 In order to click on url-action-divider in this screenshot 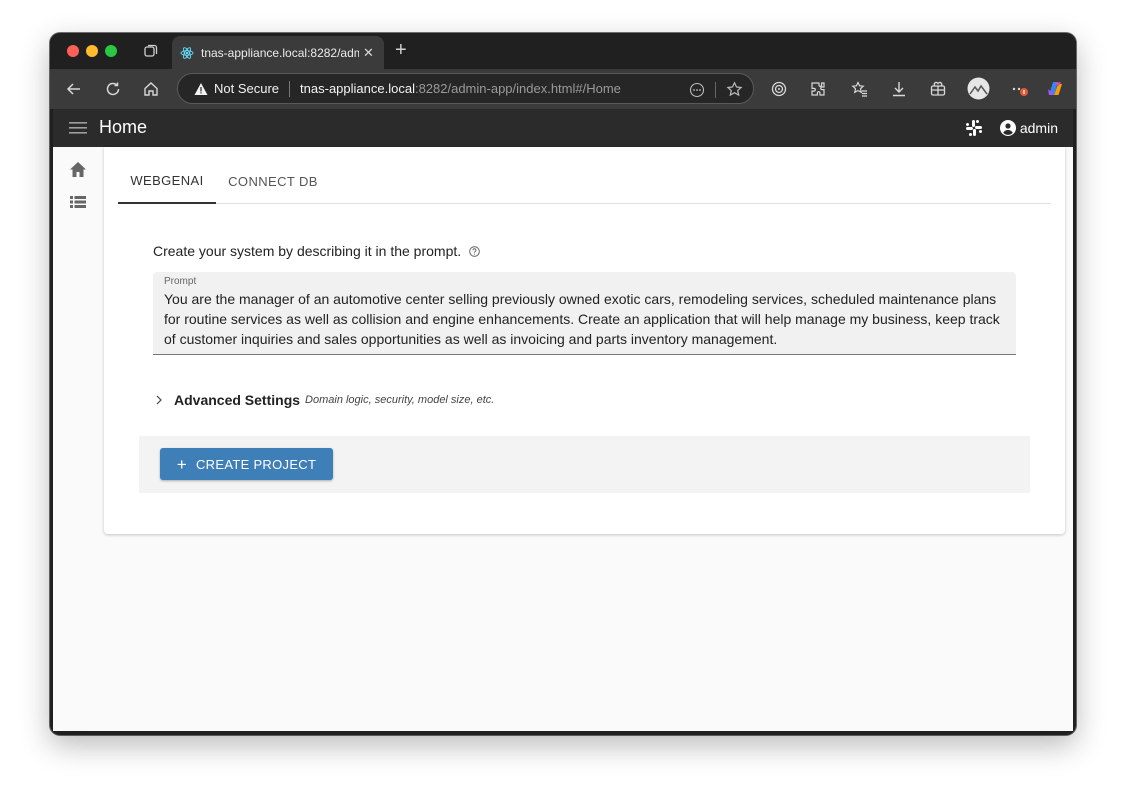, I will do `click(715, 89)`.